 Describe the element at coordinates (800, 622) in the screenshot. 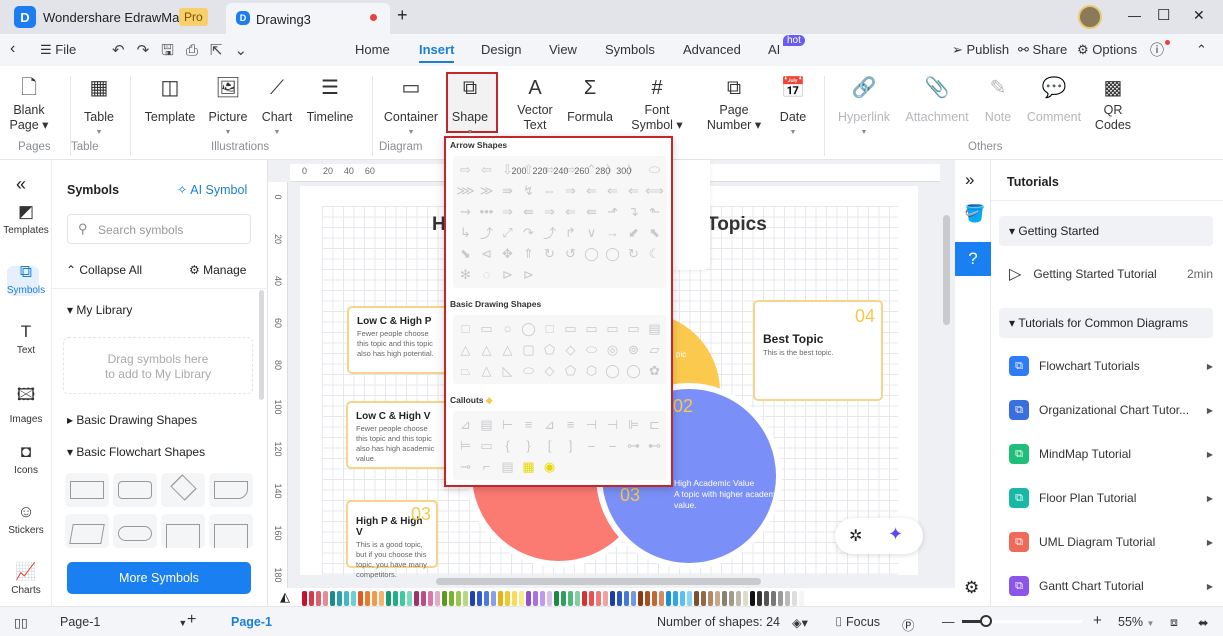

I see `layers-icon: ◈▾` at that location.